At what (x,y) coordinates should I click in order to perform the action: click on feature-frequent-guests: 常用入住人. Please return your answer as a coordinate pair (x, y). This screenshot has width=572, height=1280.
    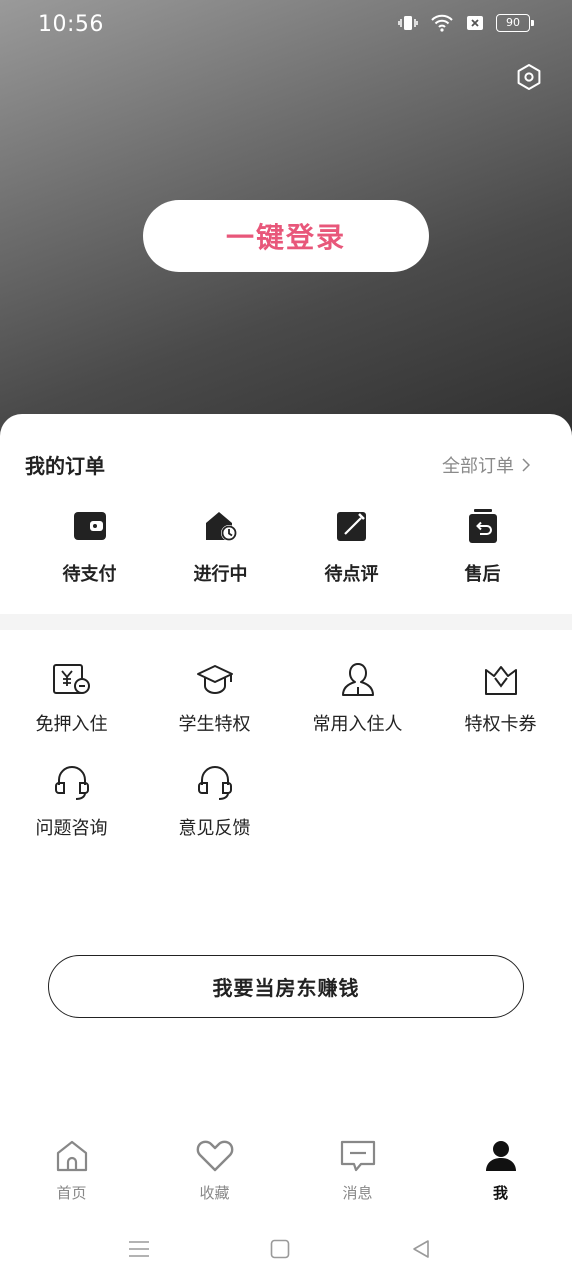
    Looking at the image, I should click on (357, 697).